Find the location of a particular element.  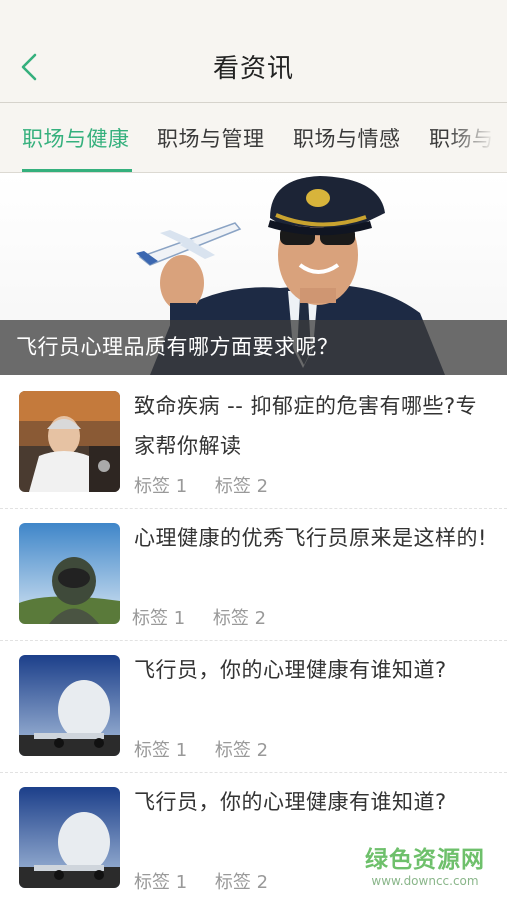

app-header: 看资讯 is located at coordinates (253, 51).